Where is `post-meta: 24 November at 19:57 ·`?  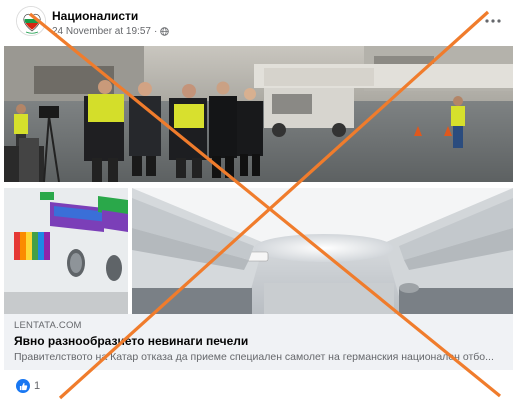 post-meta: 24 November at 19:57 · is located at coordinates (111, 31).